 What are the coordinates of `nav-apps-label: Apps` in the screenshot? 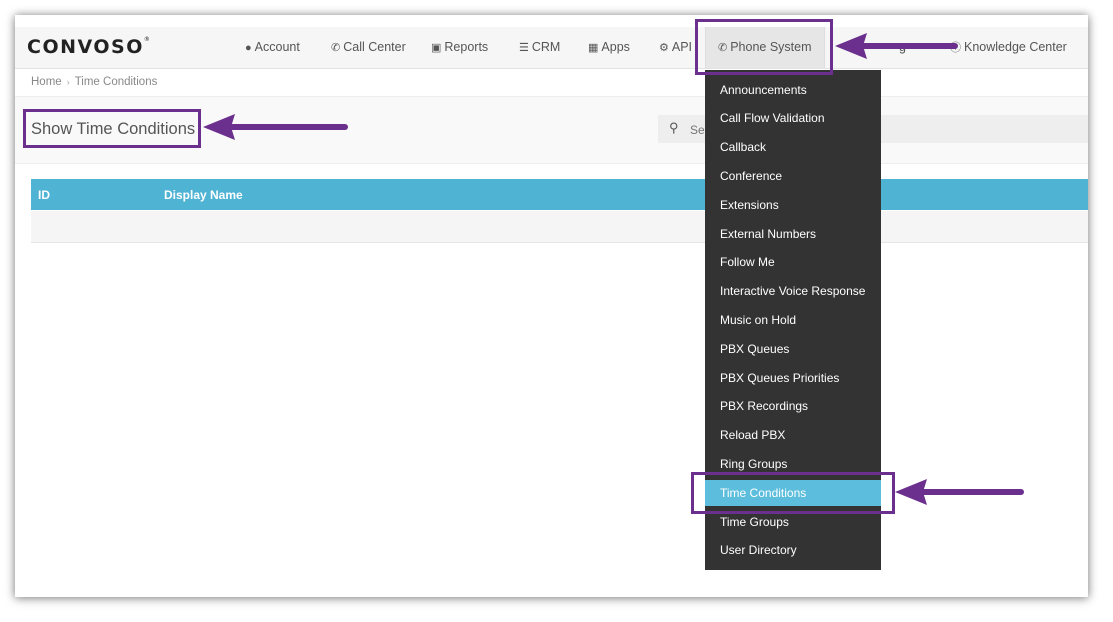 It's located at (615, 47).